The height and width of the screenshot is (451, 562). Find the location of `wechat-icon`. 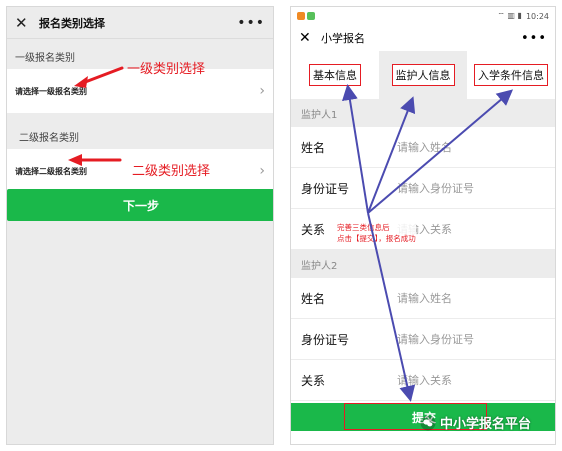

wechat-icon is located at coordinates (428, 422).